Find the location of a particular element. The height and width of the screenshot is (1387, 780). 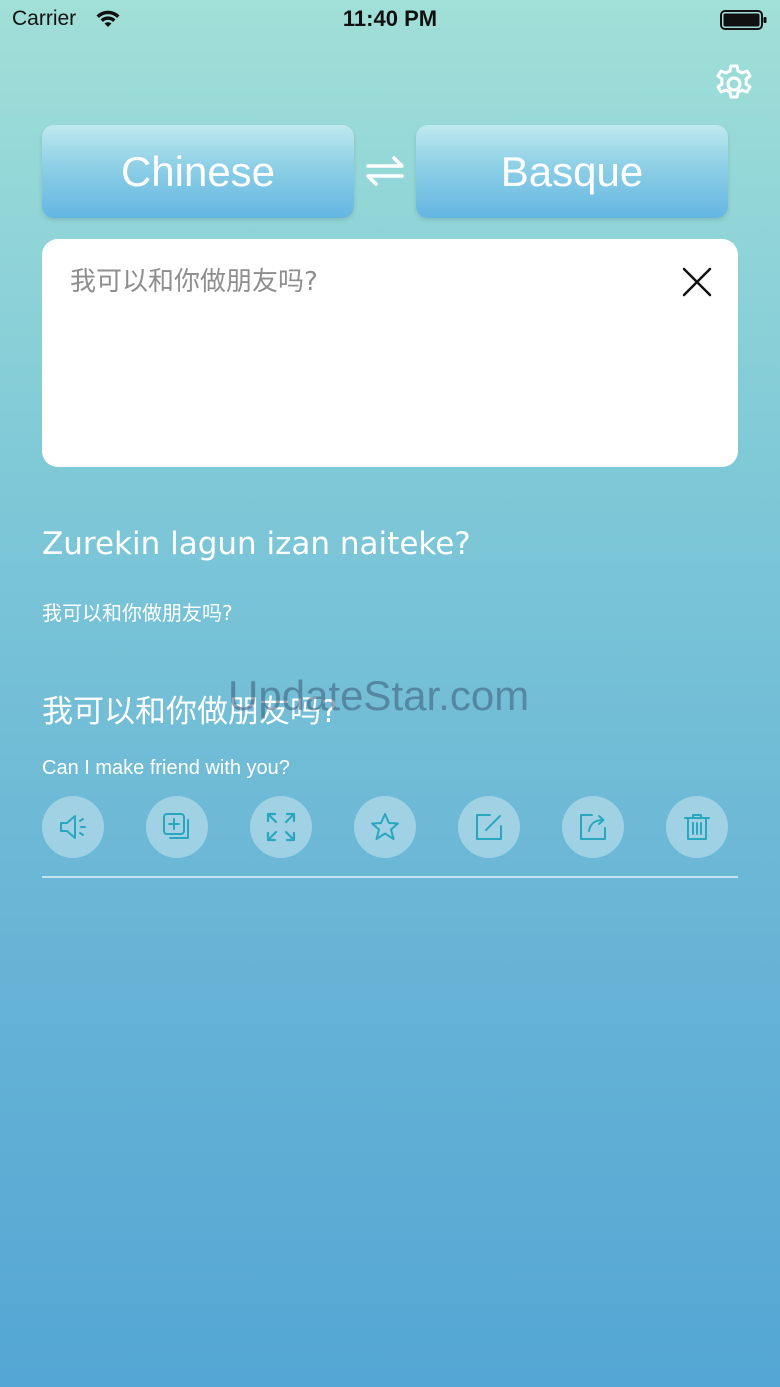

share-icon is located at coordinates (593, 827).